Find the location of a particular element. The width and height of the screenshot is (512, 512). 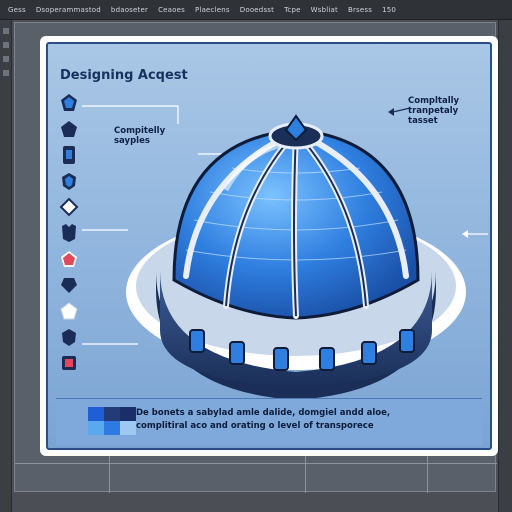

color-swatches is located at coordinates (112, 421).